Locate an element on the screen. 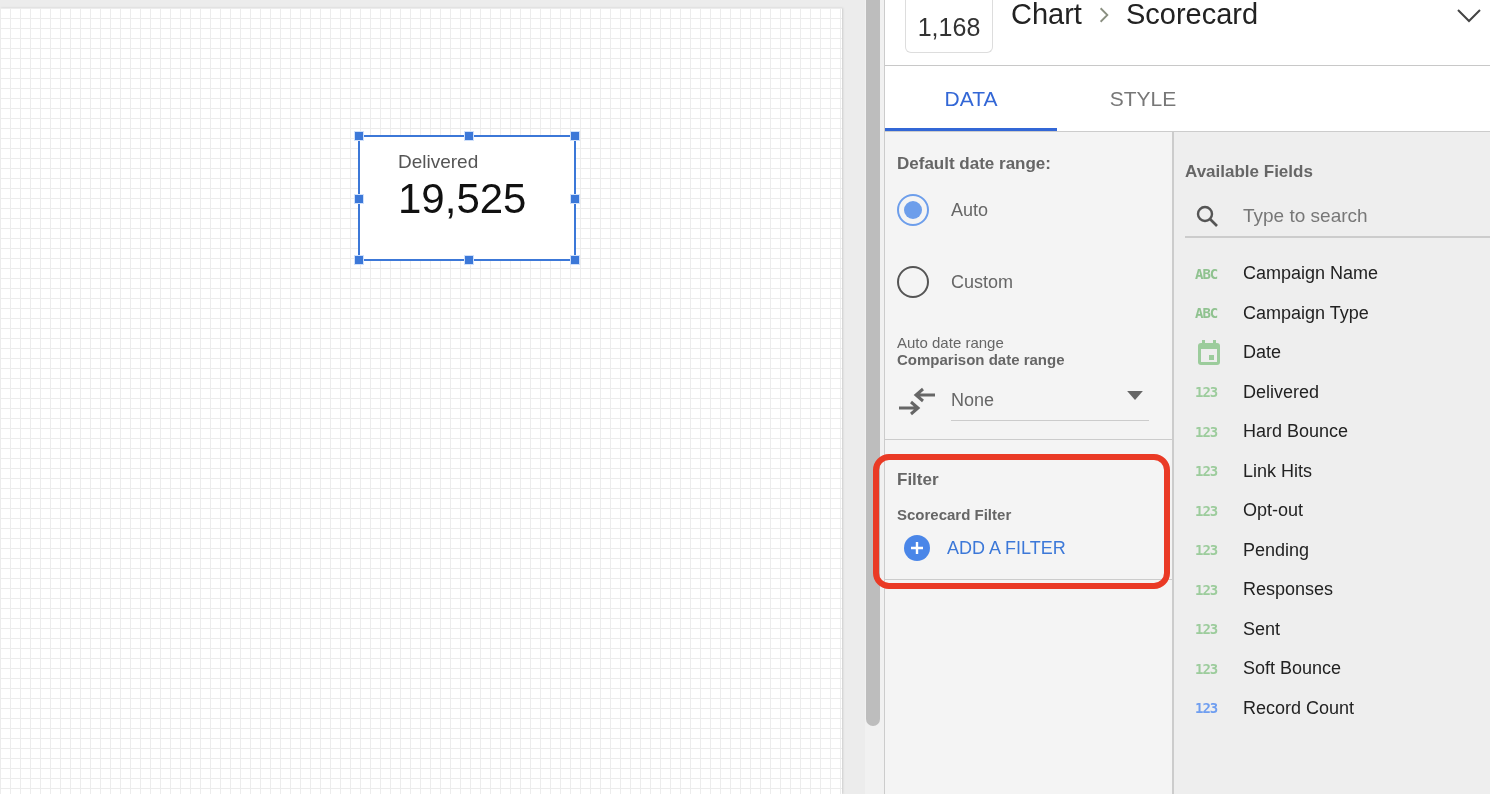 This screenshot has height=794, width=1490. field-item: 123 Hard Bounce is located at coordinates (1337, 432).